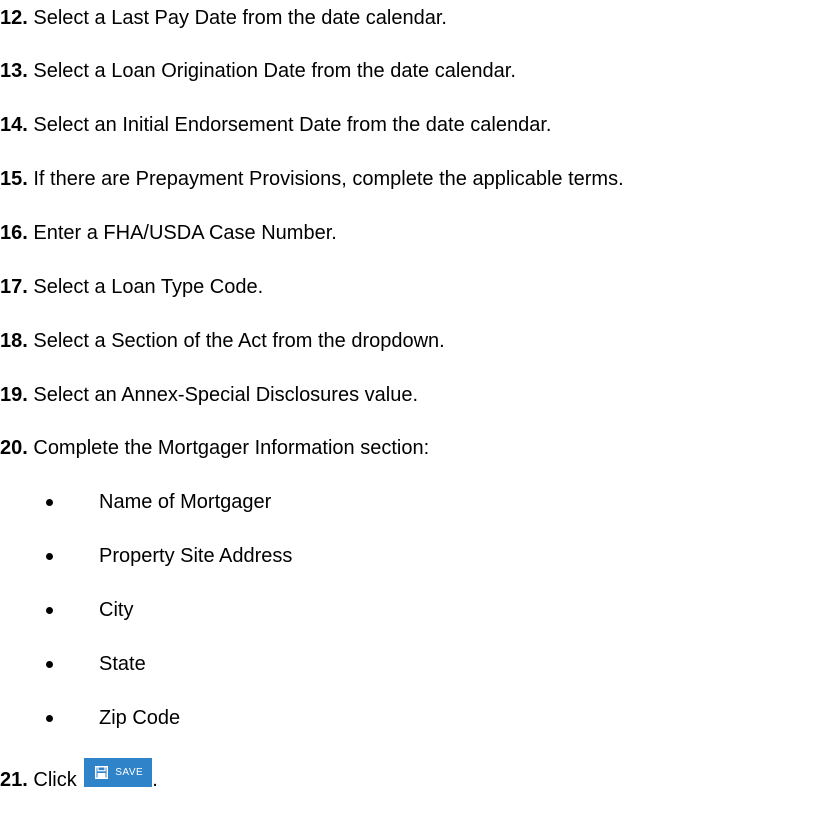  What do you see at coordinates (14, 448) in the screenshot?
I see `step-number: 20.` at bounding box center [14, 448].